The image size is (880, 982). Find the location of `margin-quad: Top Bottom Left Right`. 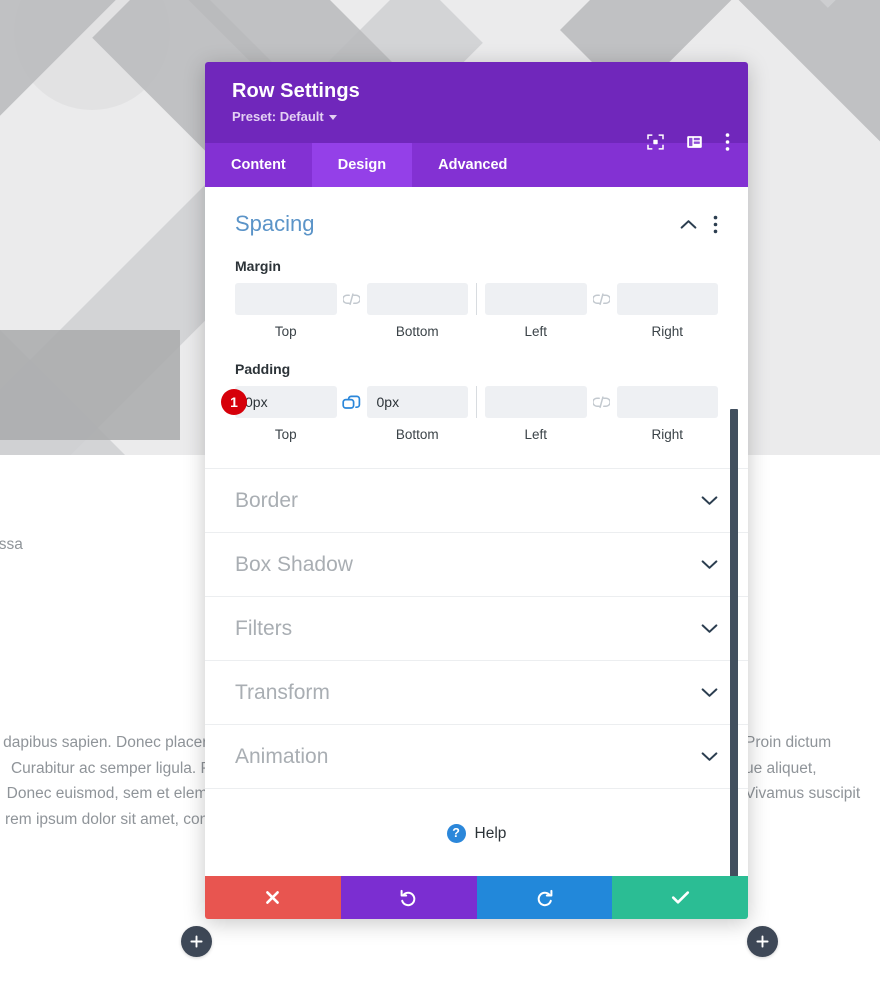

margin-quad: Top Bottom Left Right is located at coordinates (476, 311).